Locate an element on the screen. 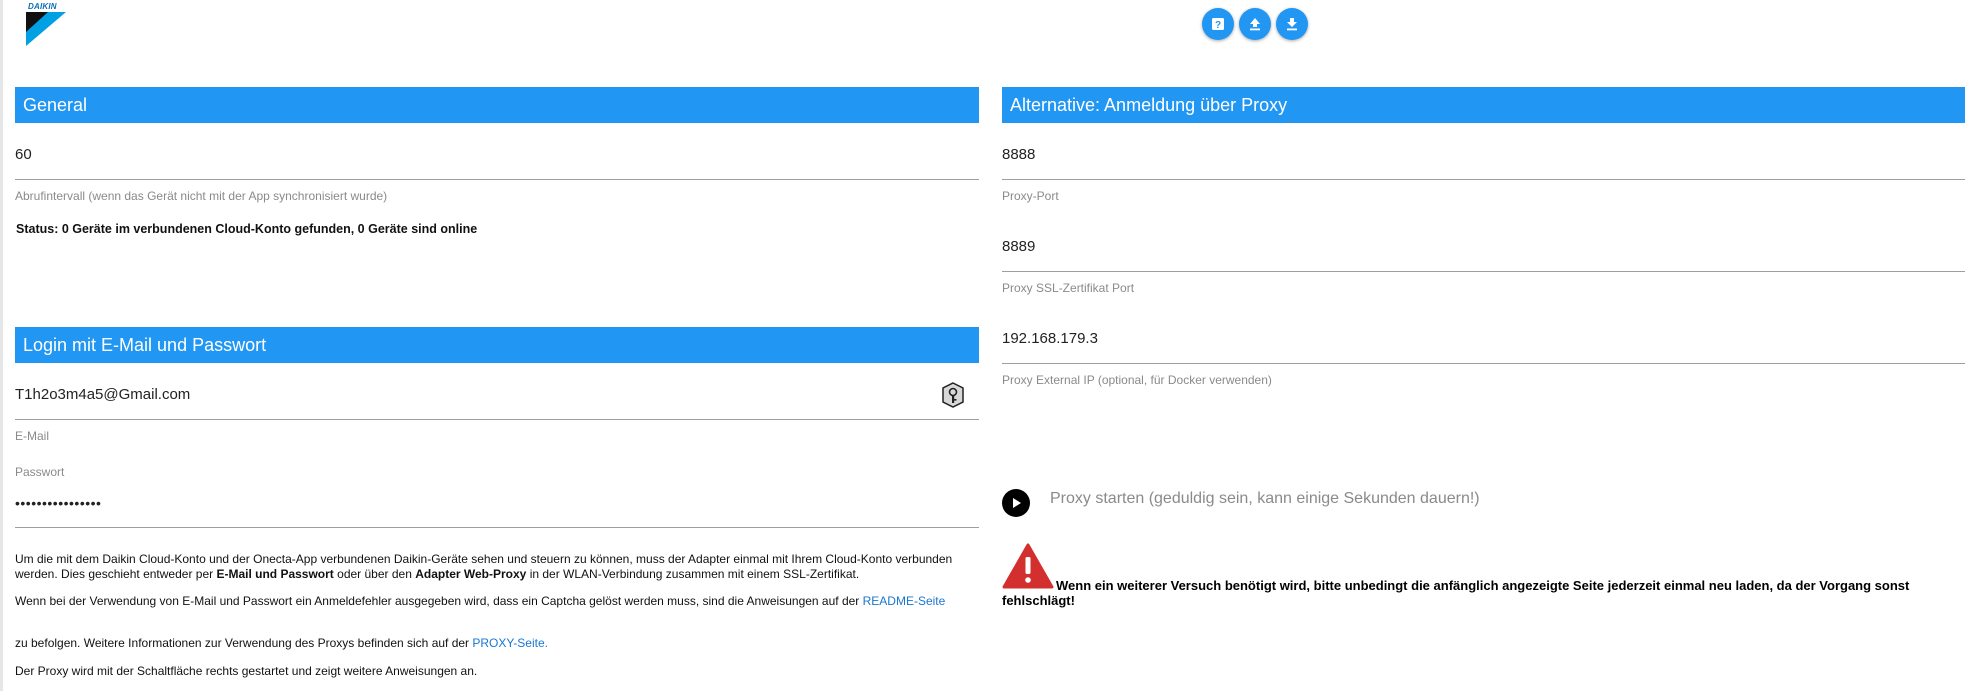  upload-button is located at coordinates (1255, 24).